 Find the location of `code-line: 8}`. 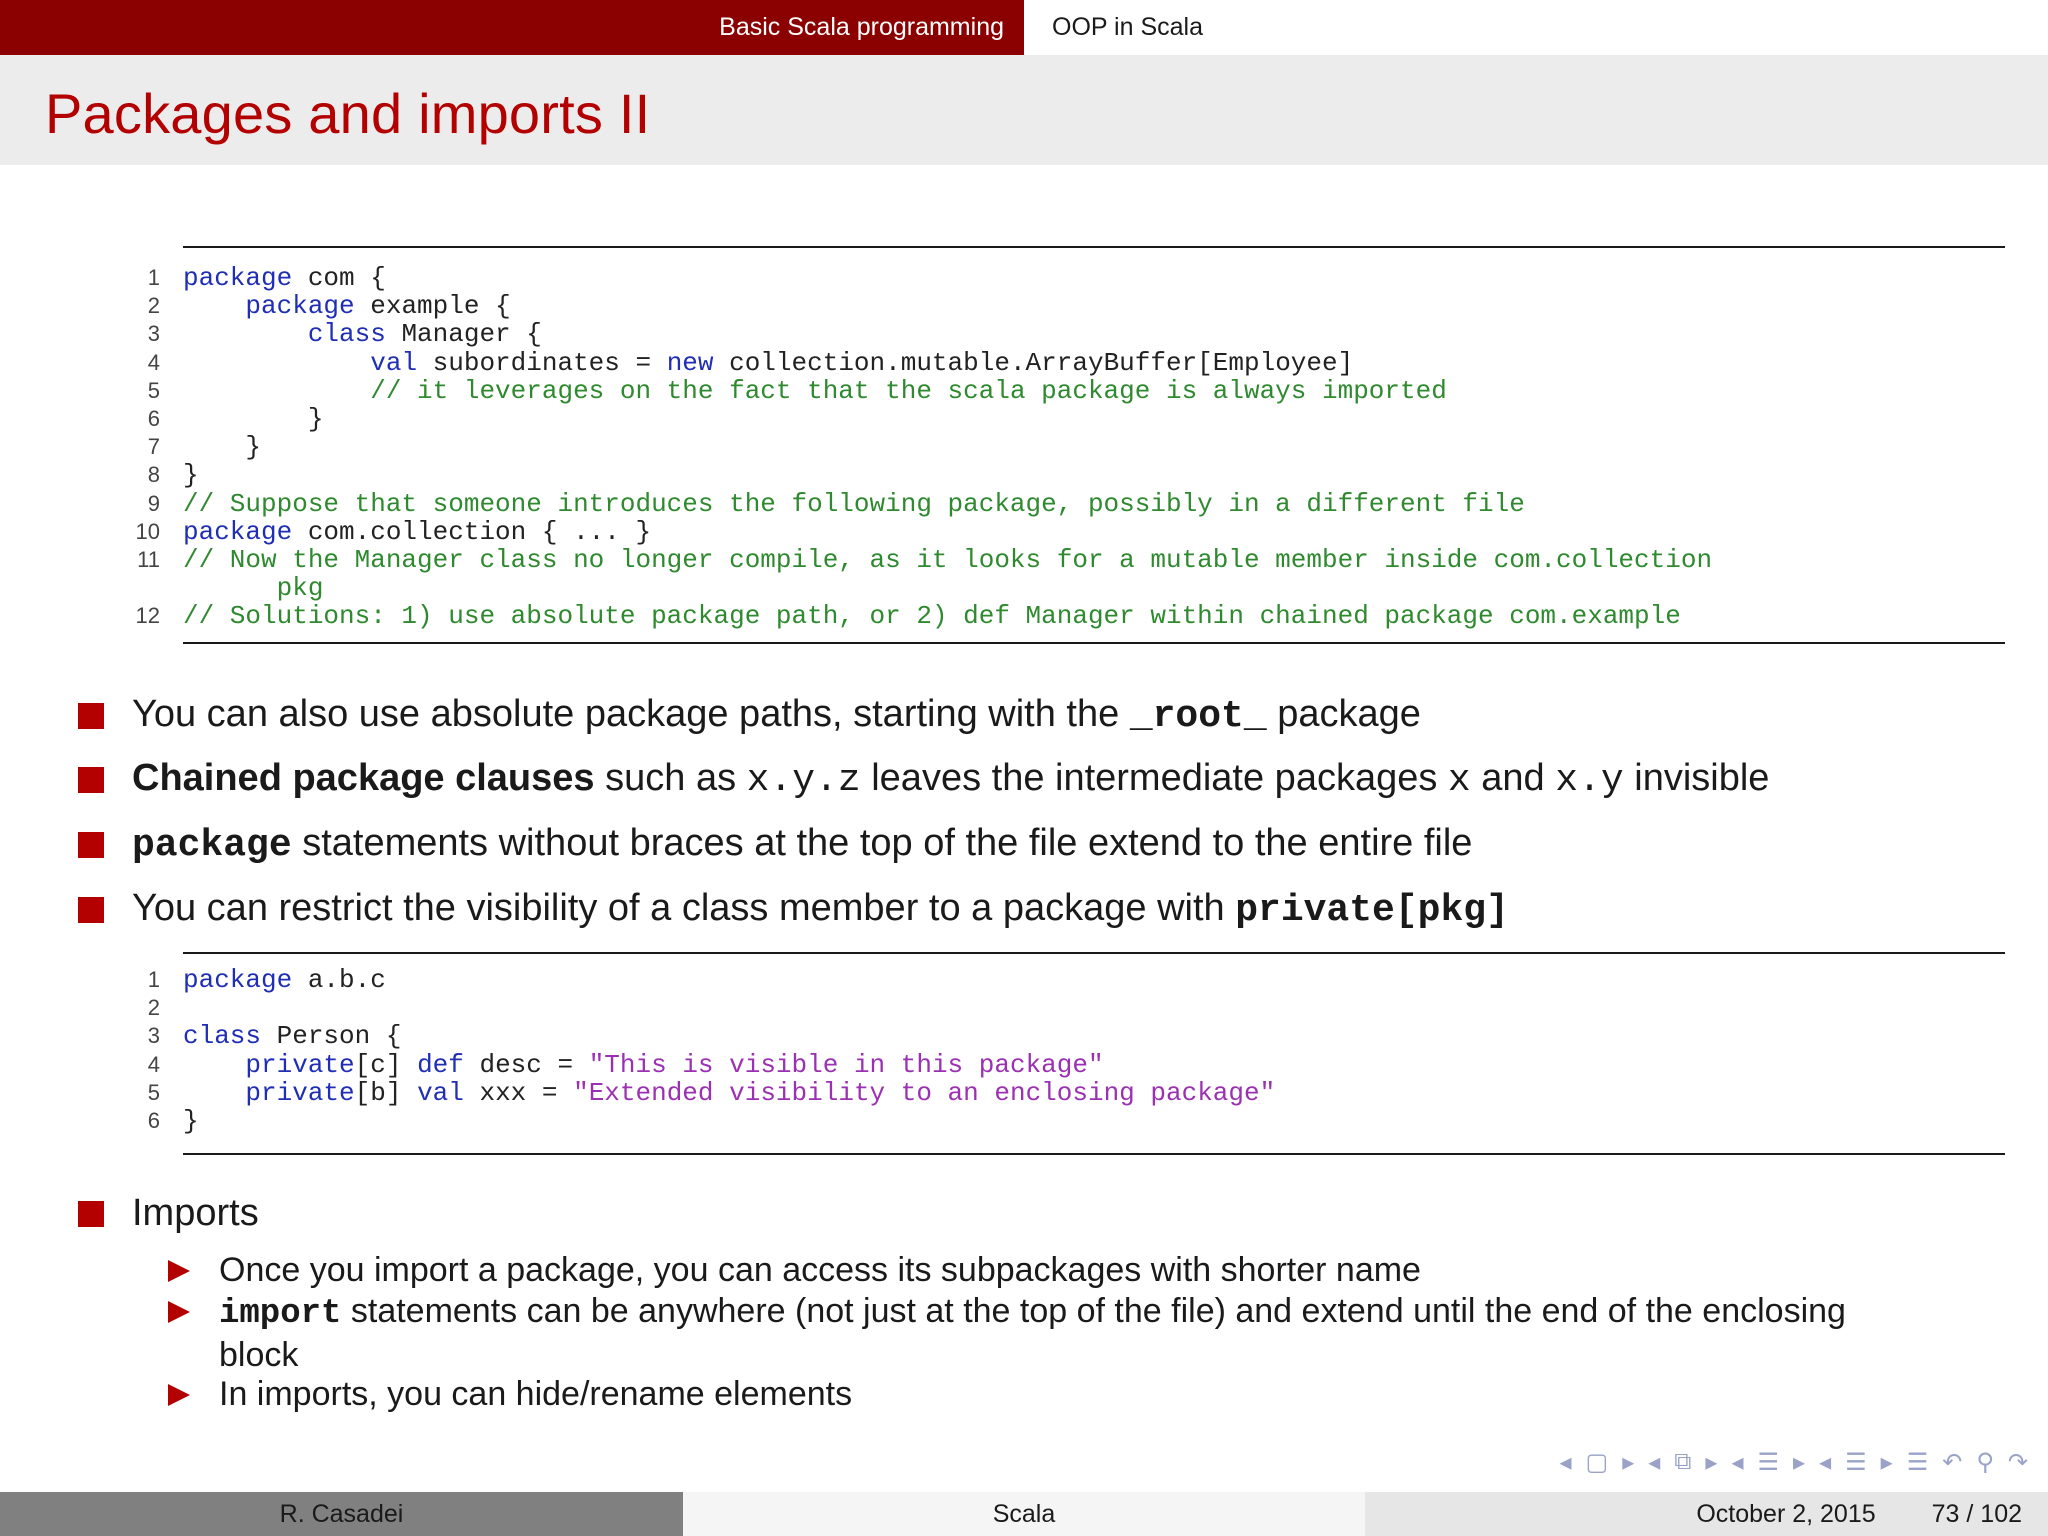

code-line: 8} is located at coordinates (1076, 475).